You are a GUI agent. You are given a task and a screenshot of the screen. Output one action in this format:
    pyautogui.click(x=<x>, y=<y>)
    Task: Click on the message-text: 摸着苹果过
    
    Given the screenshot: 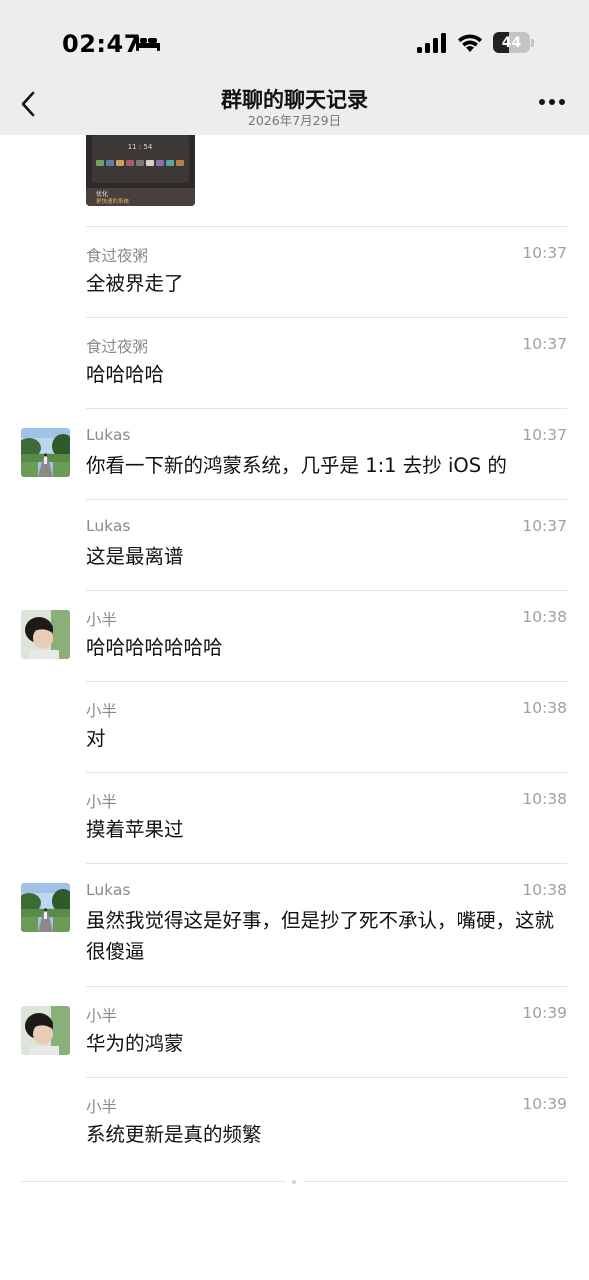 What is the action you would take?
    pyautogui.click(x=321, y=829)
    